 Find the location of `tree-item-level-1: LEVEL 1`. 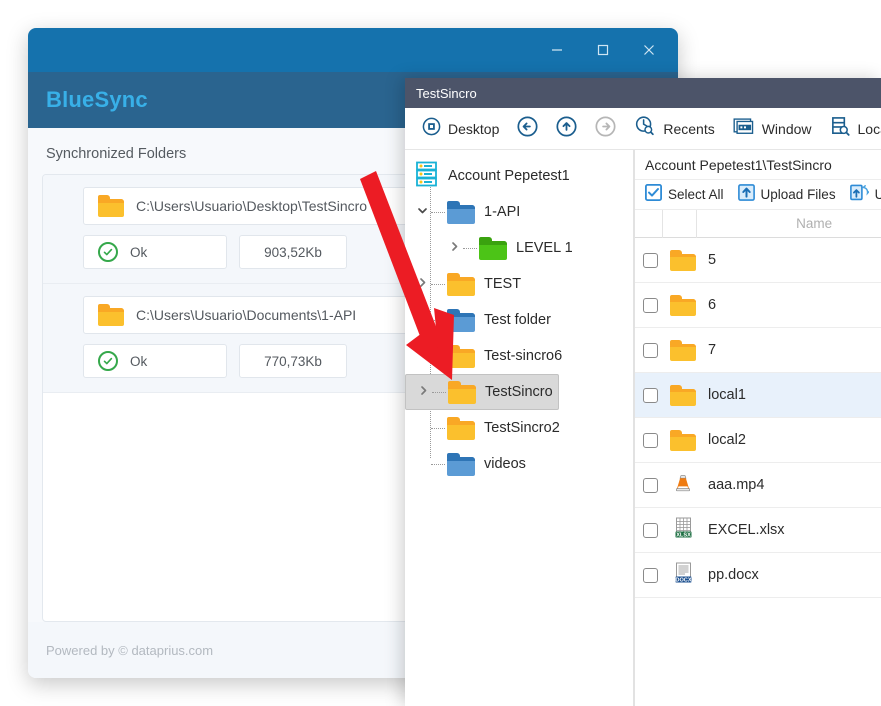

tree-item-level-1: LEVEL 1 is located at coordinates (519, 248).